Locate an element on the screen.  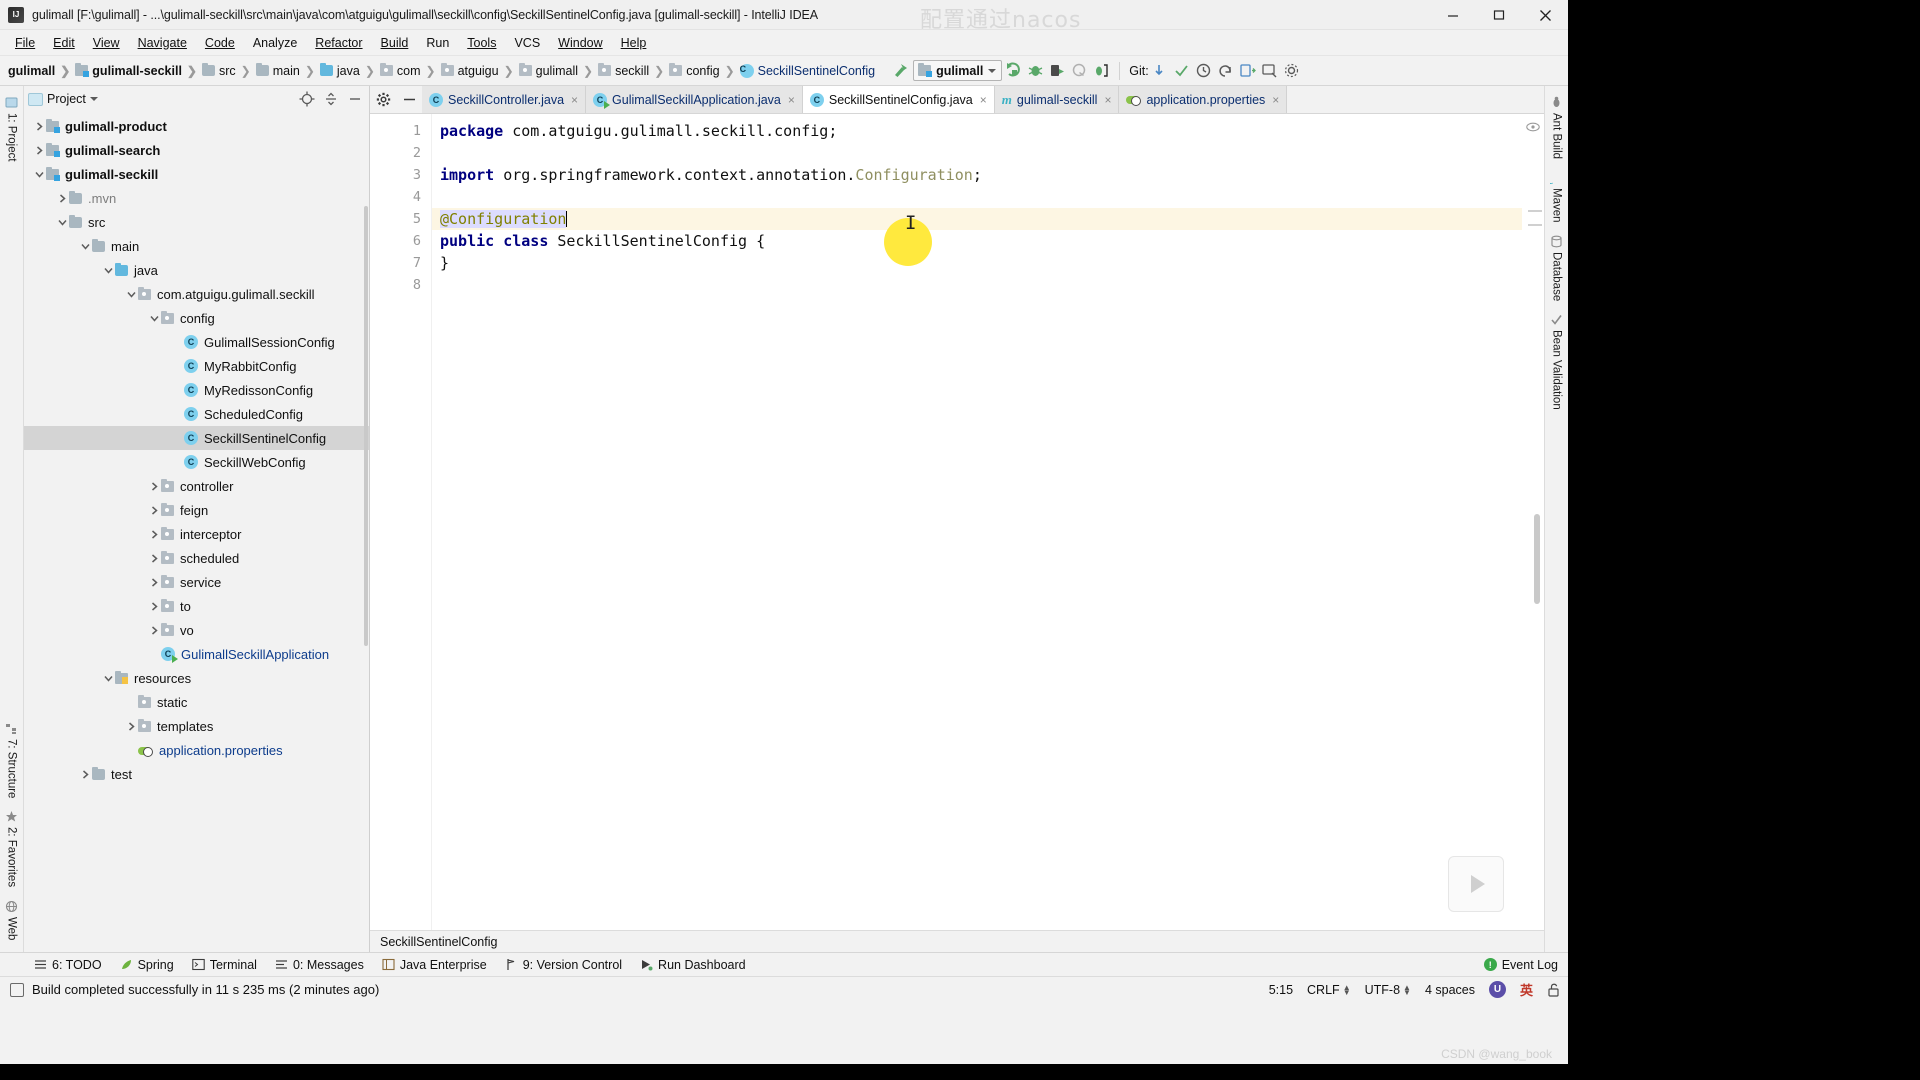
editor-breadcrumb: SeckillSentinelConfig is located at coordinates (957, 941).